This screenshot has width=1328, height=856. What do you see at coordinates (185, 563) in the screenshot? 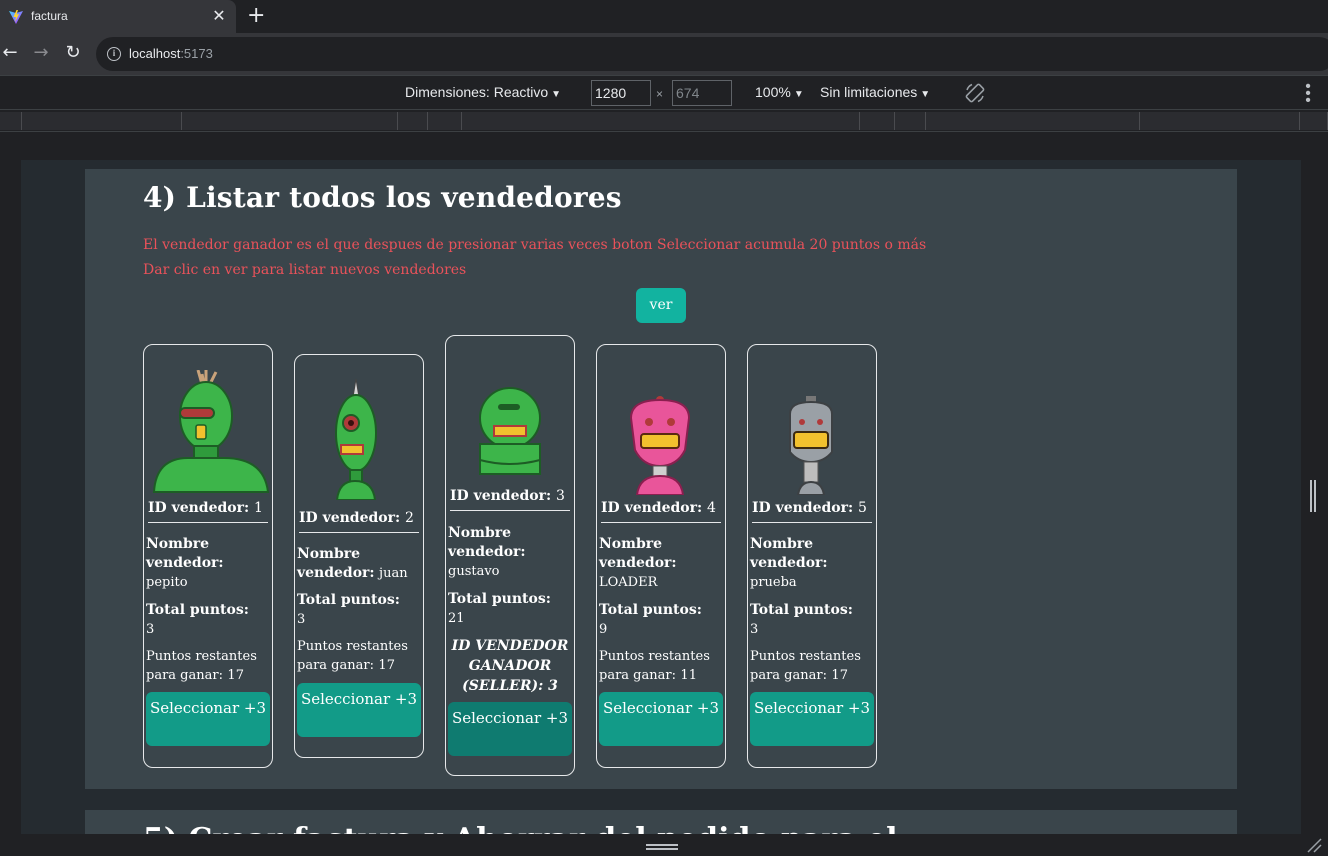
I see `seller-name: Nombre vendedor: pepito` at bounding box center [185, 563].